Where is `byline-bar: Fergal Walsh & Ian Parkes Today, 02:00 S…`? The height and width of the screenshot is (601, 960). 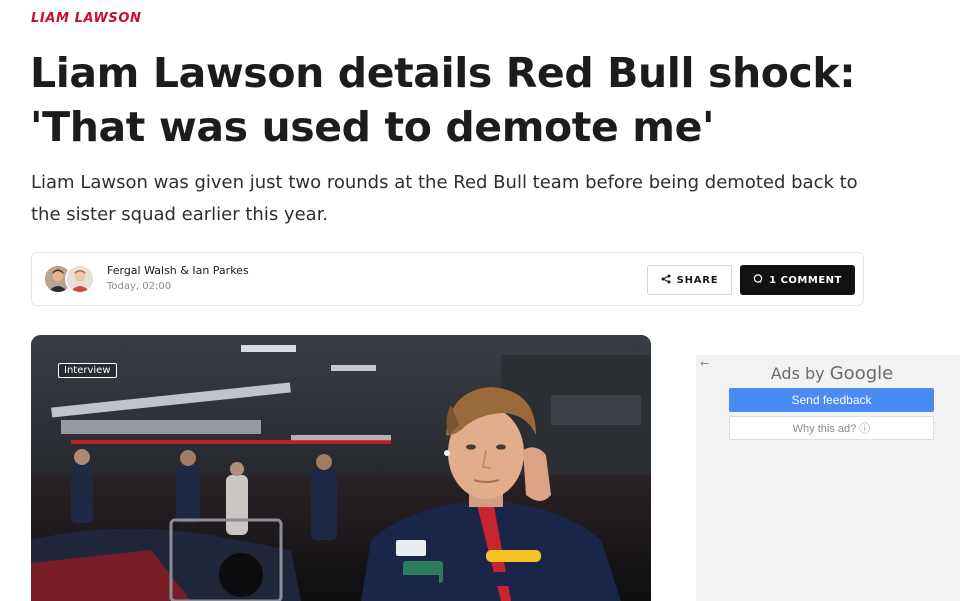 byline-bar: Fergal Walsh & Ian Parkes Today, 02:00 S… is located at coordinates (447, 279).